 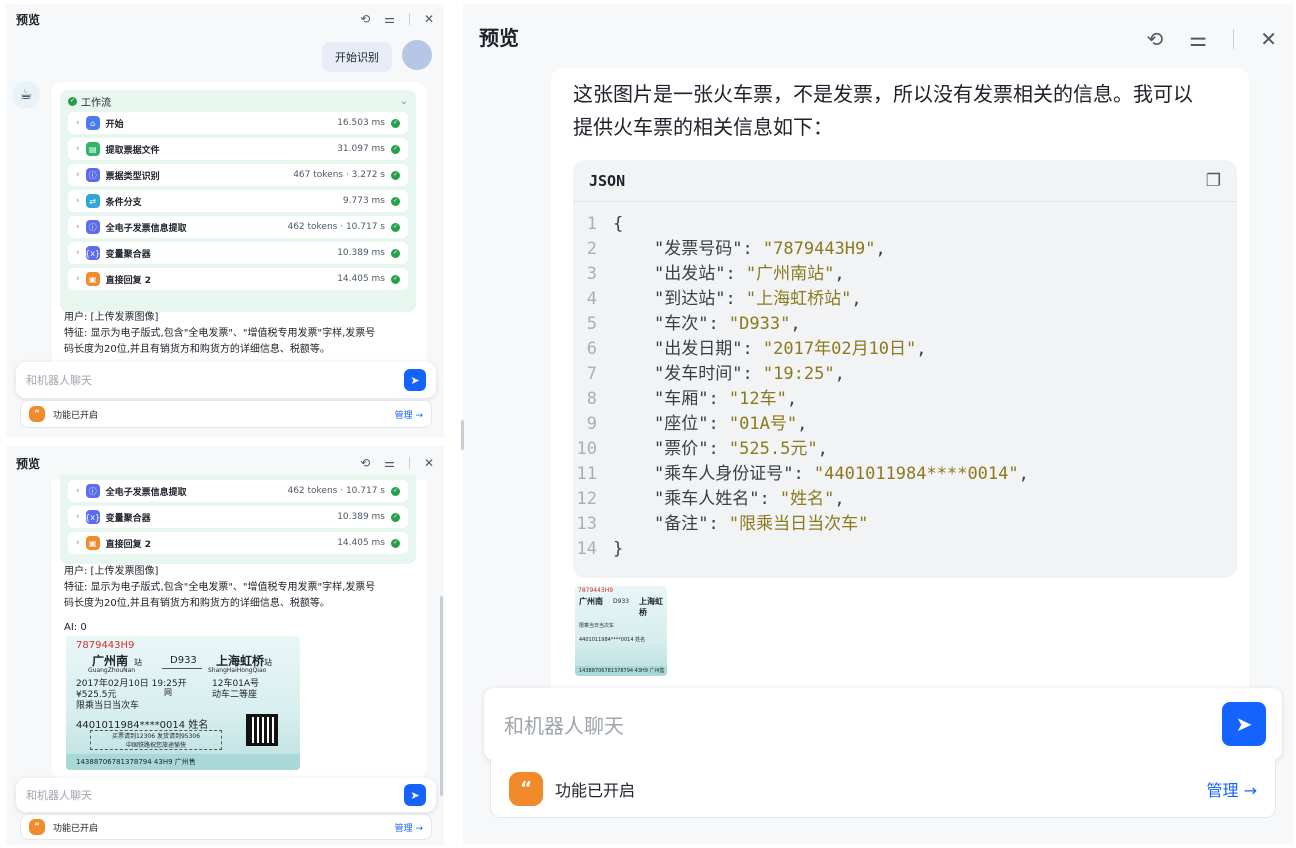 I want to click on divider-handle, so click(x=462, y=435).